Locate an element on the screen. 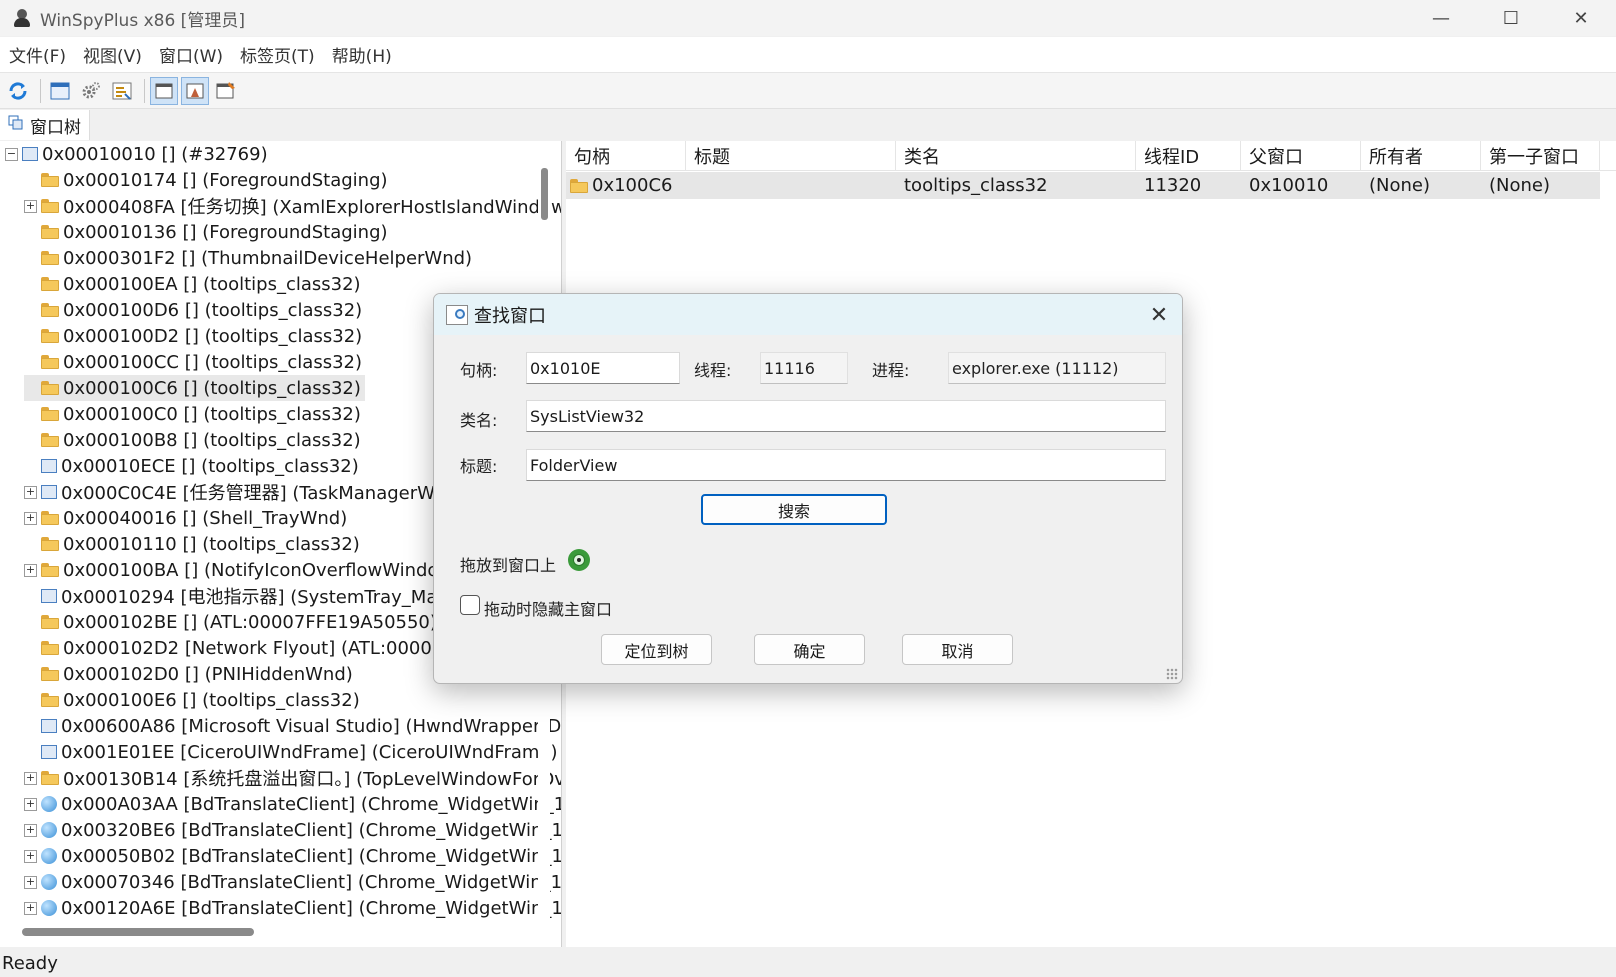 The height and width of the screenshot is (977, 1616). tree-item: 0x000301F2 [] (ThumbnailDeviceHelperWnd) is located at coordinates (248, 258).